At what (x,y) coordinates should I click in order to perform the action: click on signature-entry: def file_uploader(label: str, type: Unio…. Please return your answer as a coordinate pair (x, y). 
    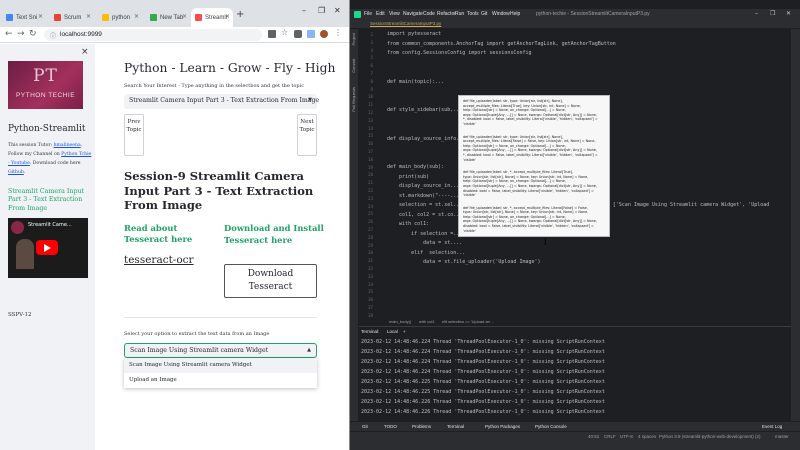
    Looking at the image, I should click on (530, 112).